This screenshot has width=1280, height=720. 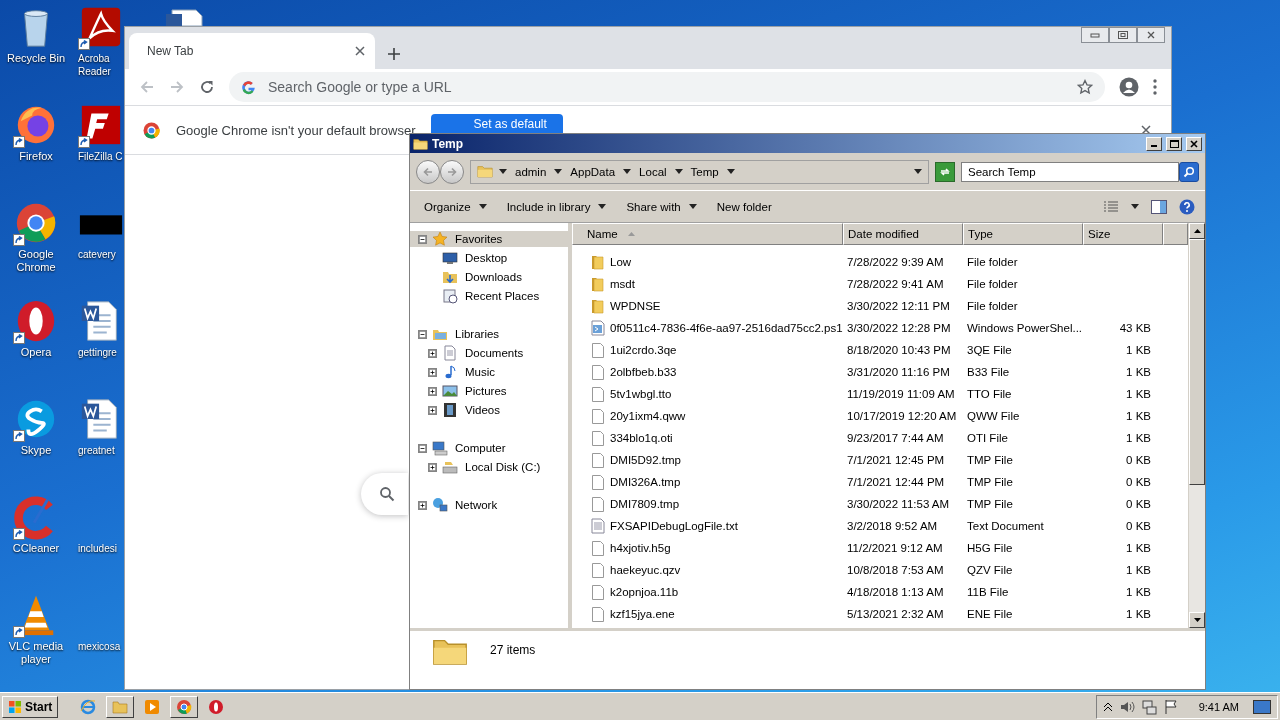 I want to click on desktop-icon-label: VLC media player, so click(x=36, y=653).